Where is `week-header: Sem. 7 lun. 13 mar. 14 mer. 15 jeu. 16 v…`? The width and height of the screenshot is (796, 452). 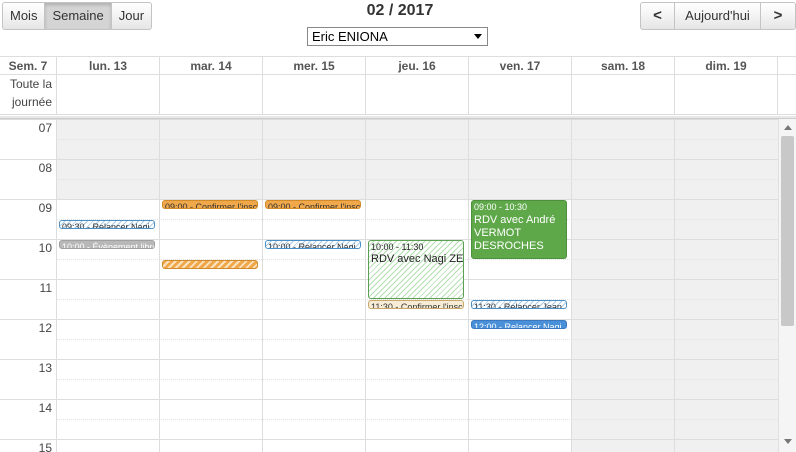
week-header: Sem. 7 lun. 13 mar. 14 mer. 15 jeu. 16 v… is located at coordinates (398, 65).